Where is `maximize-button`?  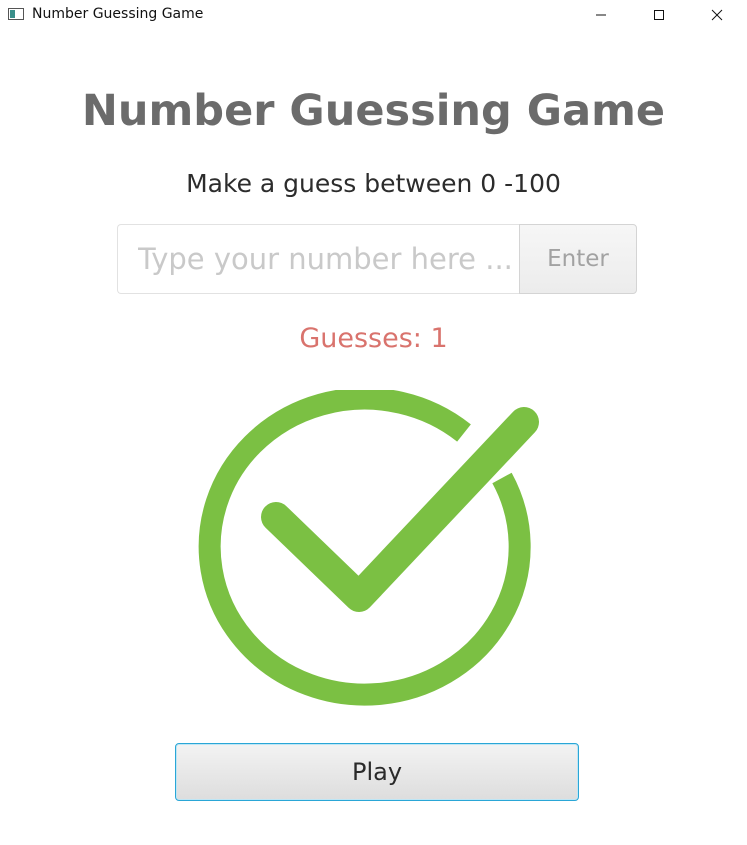
maximize-button is located at coordinates (659, 15).